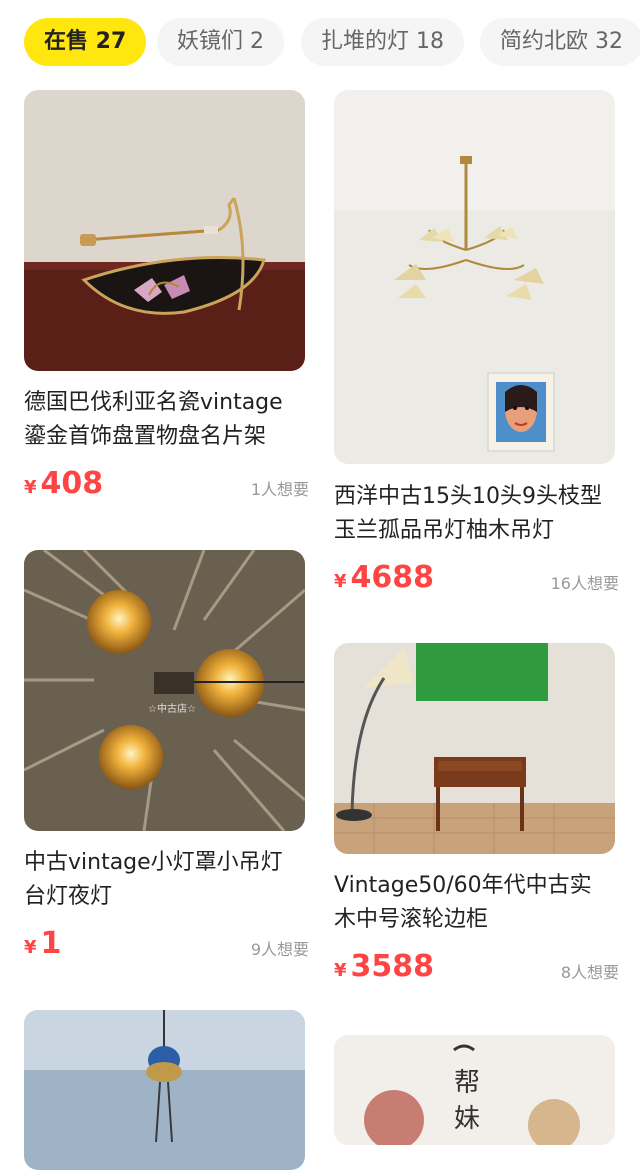  What do you see at coordinates (279, 949) in the screenshot?
I see `want-count: 9人想要` at bounding box center [279, 949].